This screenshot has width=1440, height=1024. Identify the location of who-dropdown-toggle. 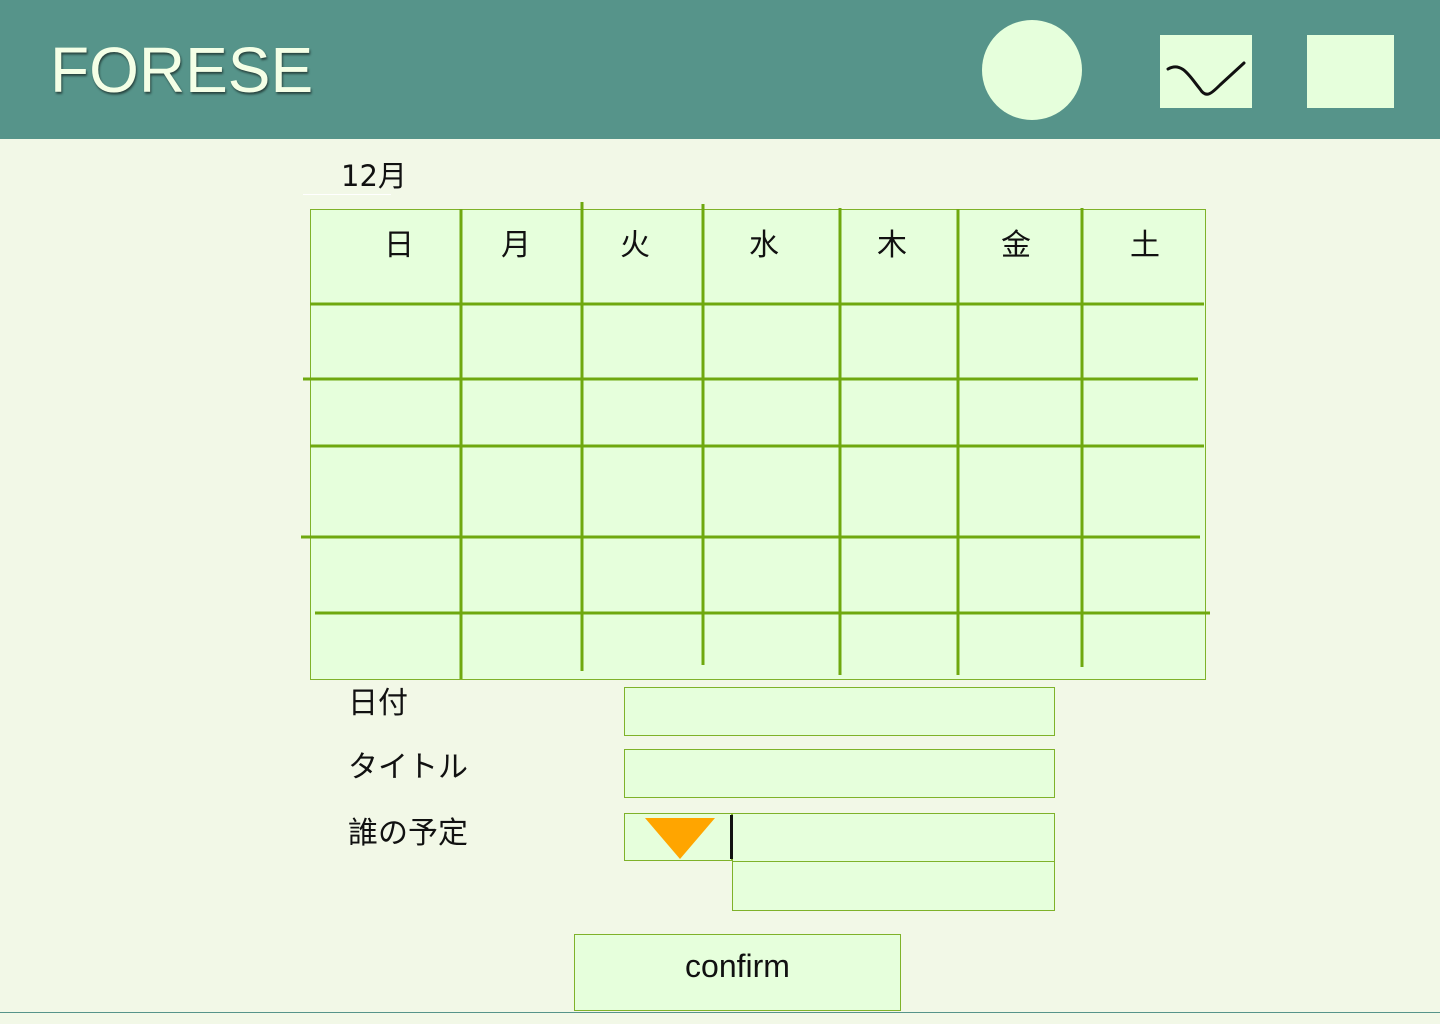
(678, 837).